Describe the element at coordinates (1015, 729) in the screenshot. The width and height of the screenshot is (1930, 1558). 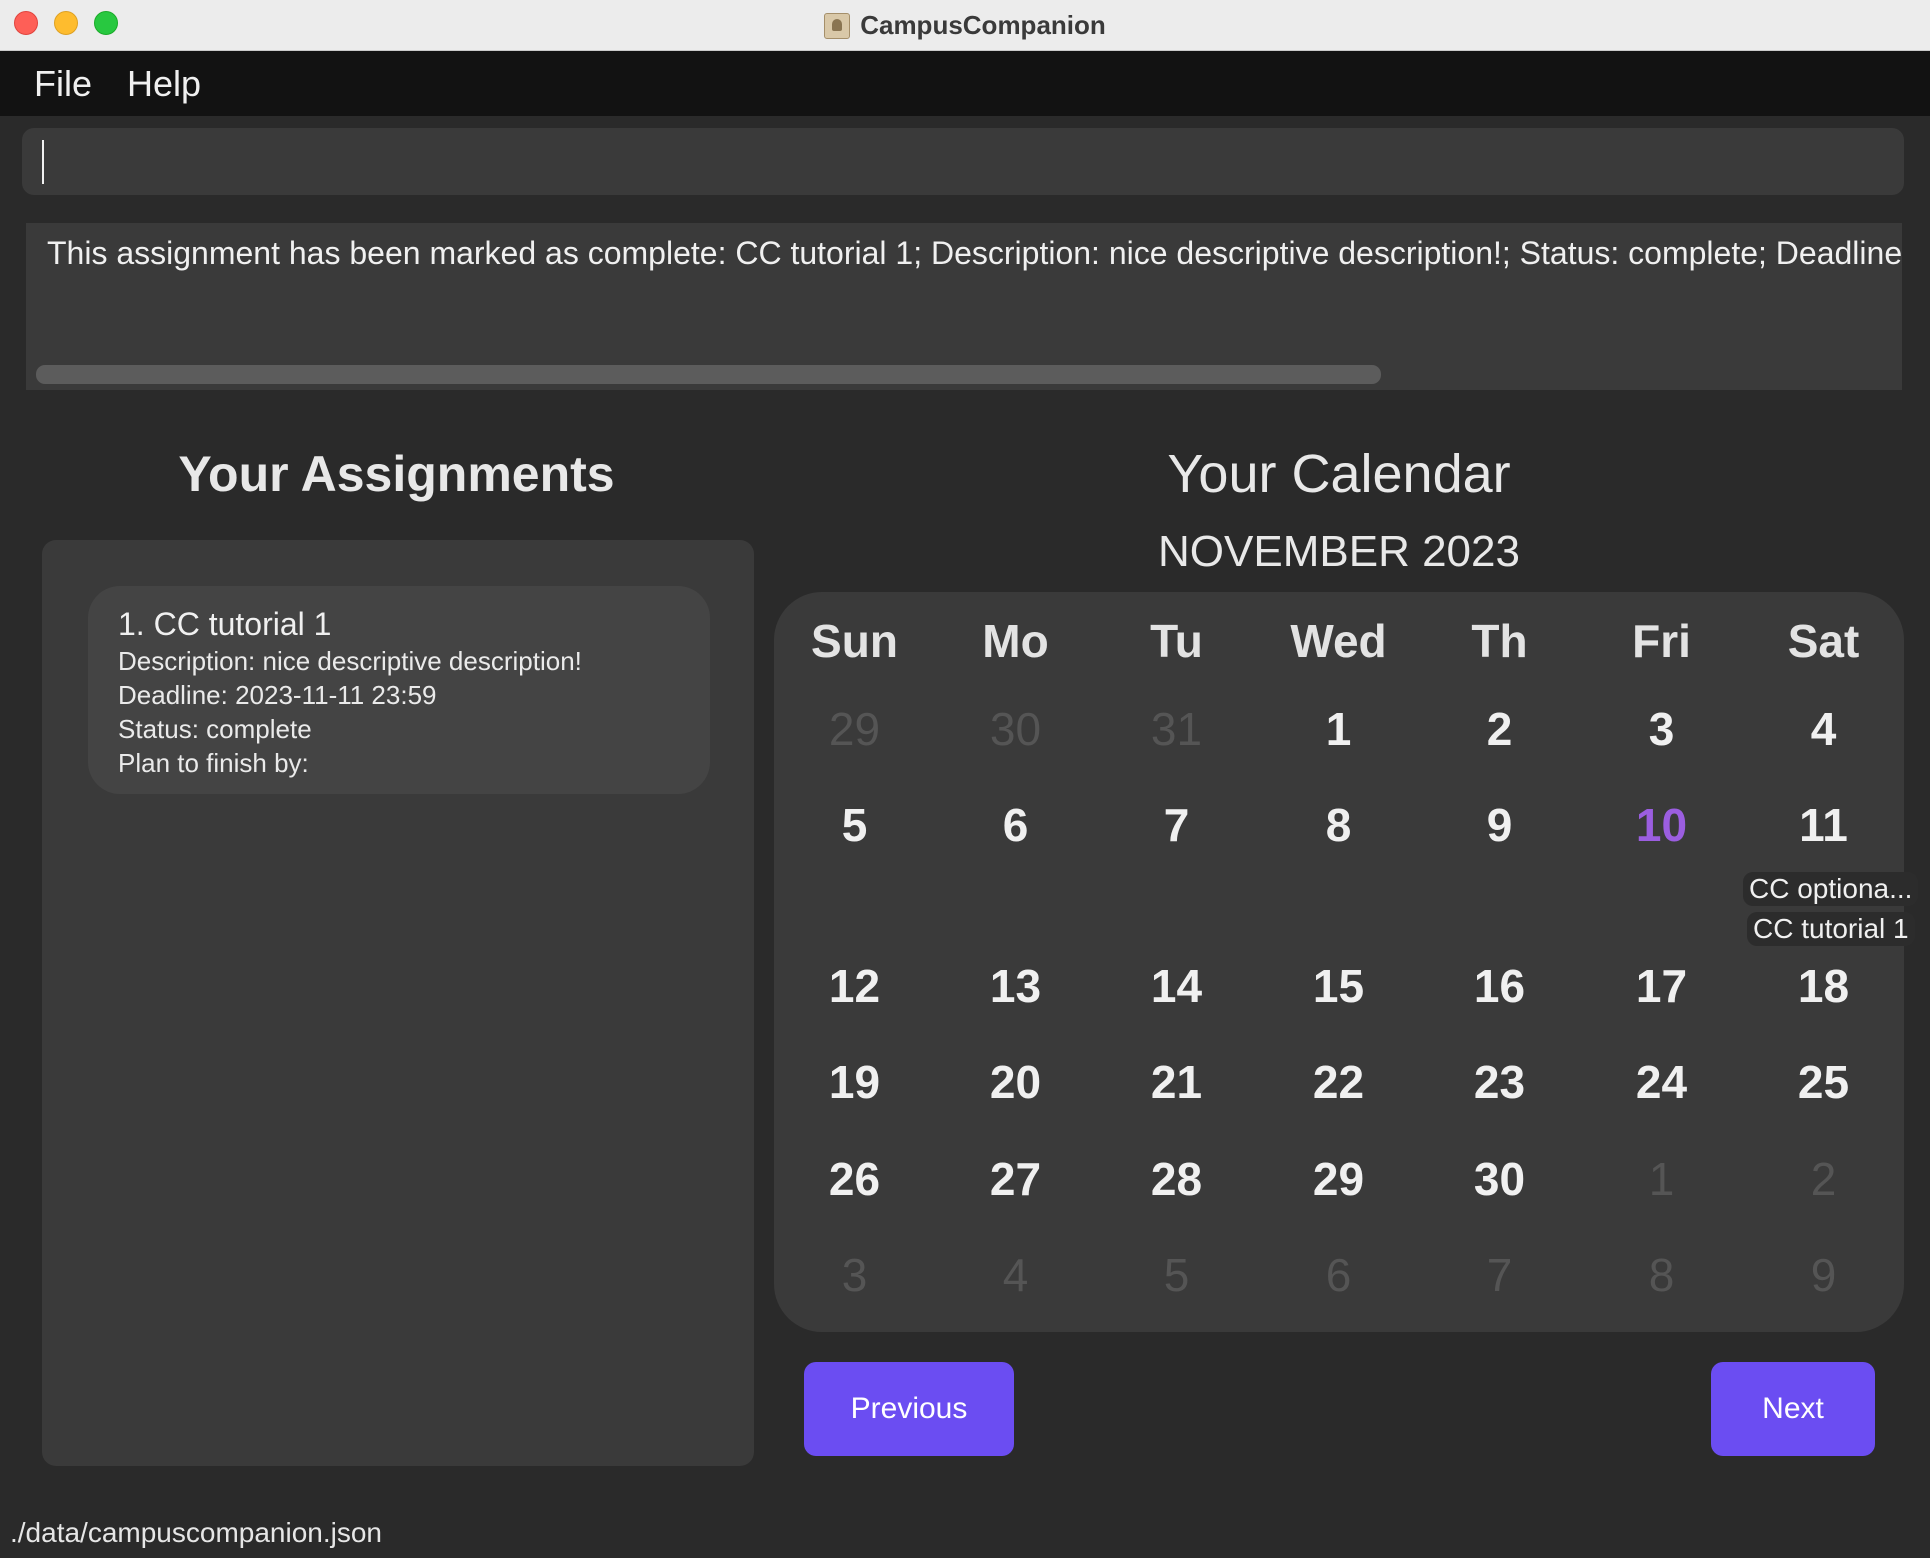
I see `calendar-day-prev-month: 30` at that location.